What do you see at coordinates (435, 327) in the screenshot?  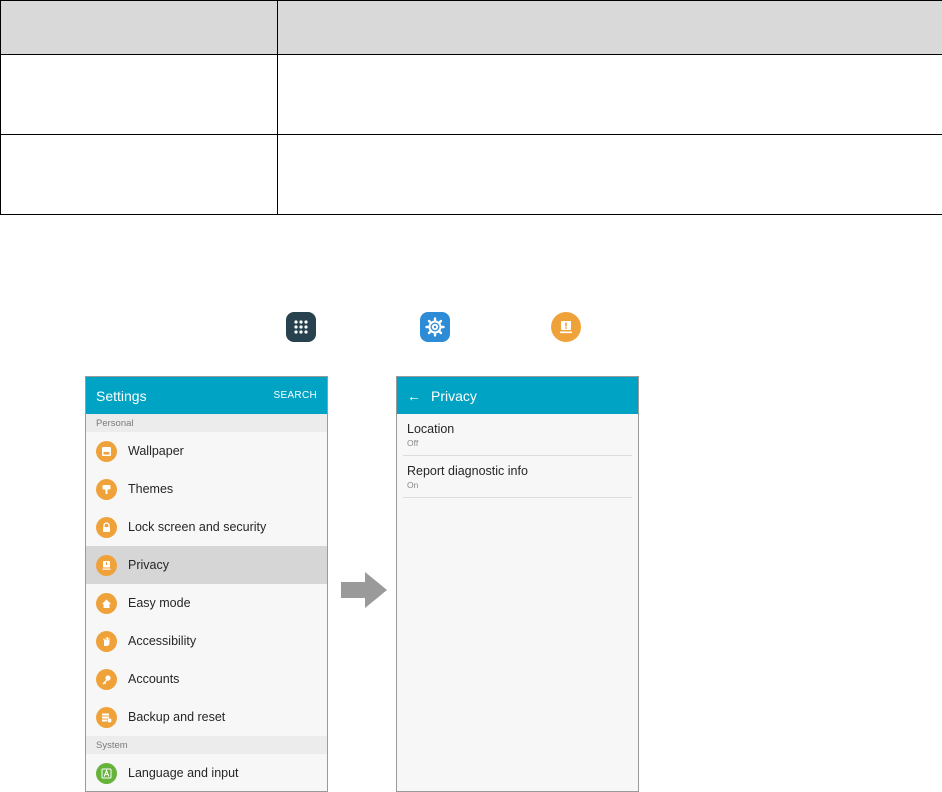 I see `settings-gear-icon` at bounding box center [435, 327].